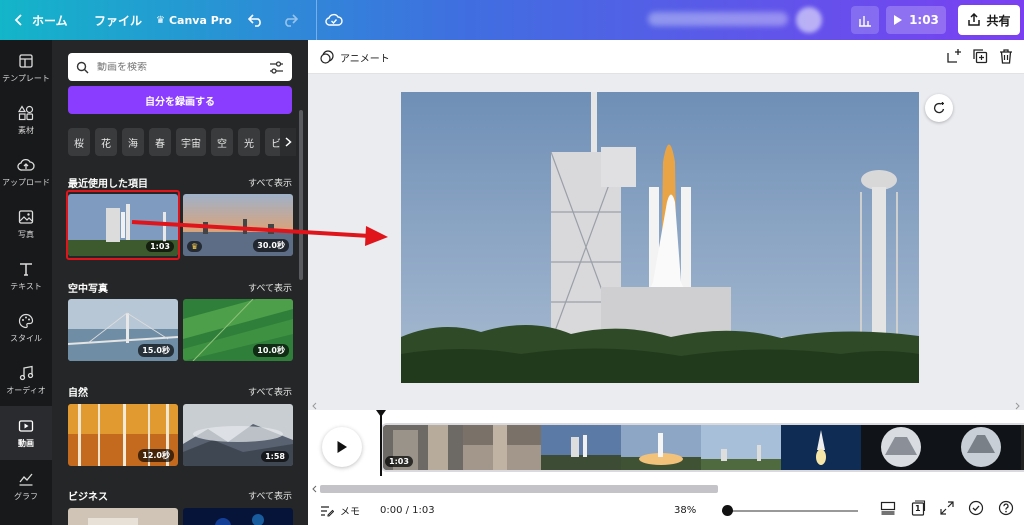  What do you see at coordinates (26, 372) in the screenshot?
I see `audio-icon` at bounding box center [26, 372].